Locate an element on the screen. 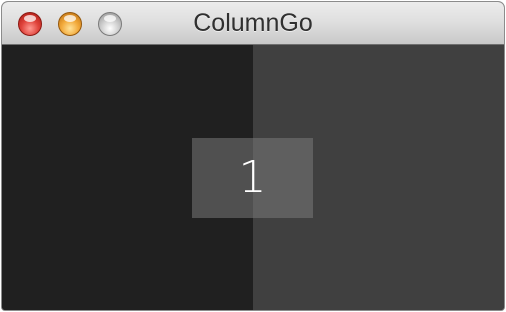  zoom-icon is located at coordinates (110, 24).